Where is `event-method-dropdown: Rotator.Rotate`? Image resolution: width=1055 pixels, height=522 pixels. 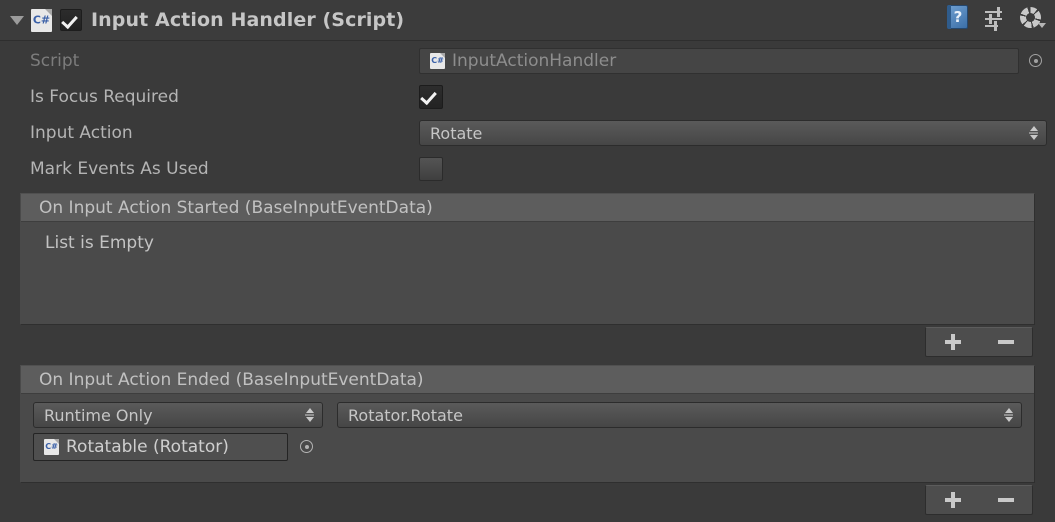
event-method-dropdown: Rotator.Rotate is located at coordinates (679, 415).